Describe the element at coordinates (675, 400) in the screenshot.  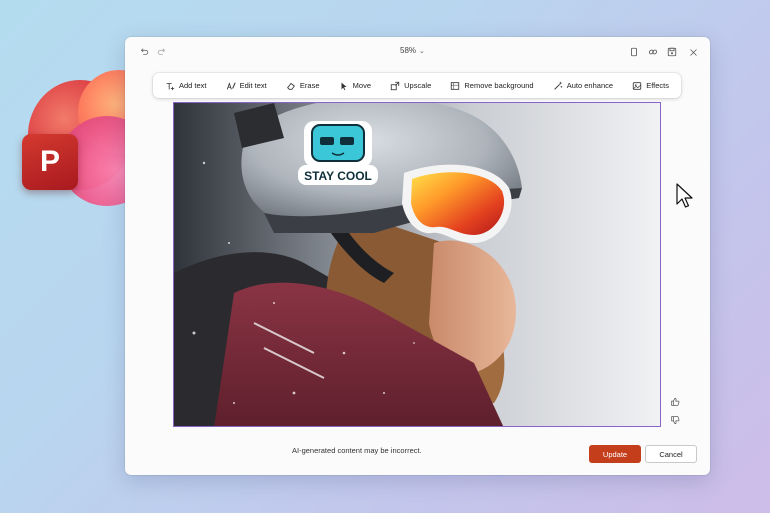
I see `thumbs-up-icon` at that location.